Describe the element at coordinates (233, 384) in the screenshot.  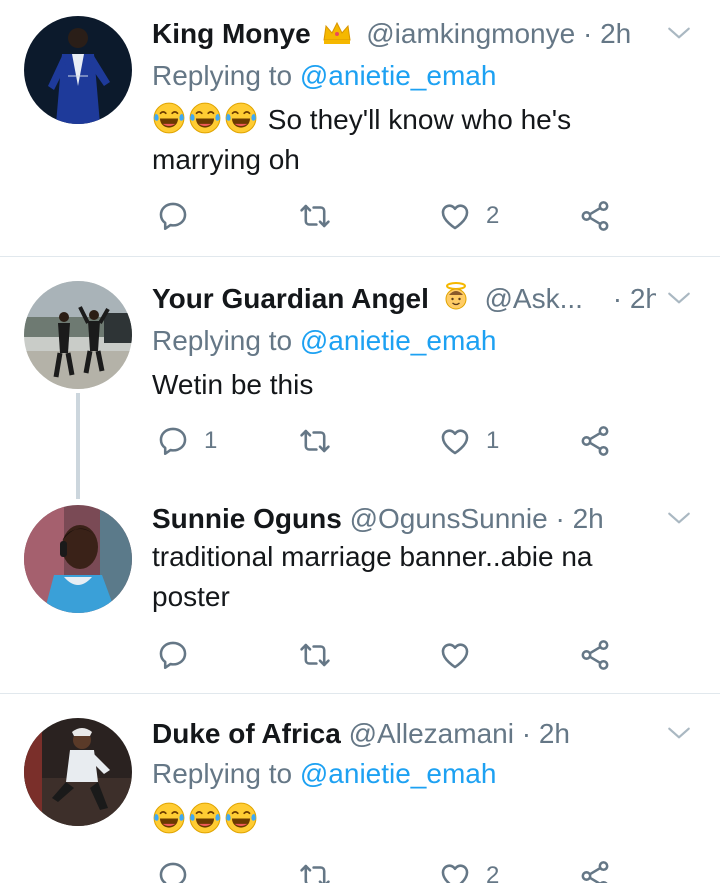
I see `tweet-body: Wetin be this` at that location.